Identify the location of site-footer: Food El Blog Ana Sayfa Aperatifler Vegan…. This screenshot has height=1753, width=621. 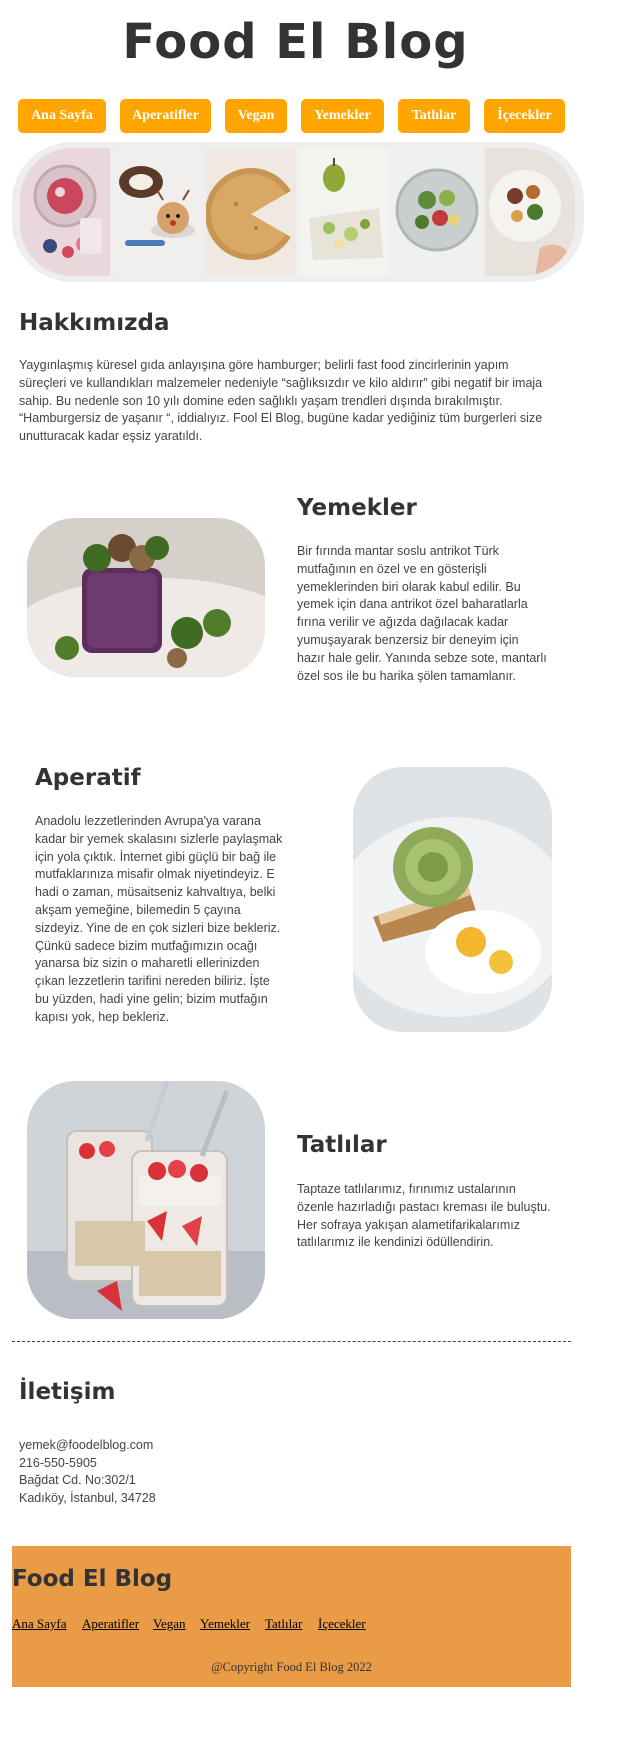
(291, 1616).